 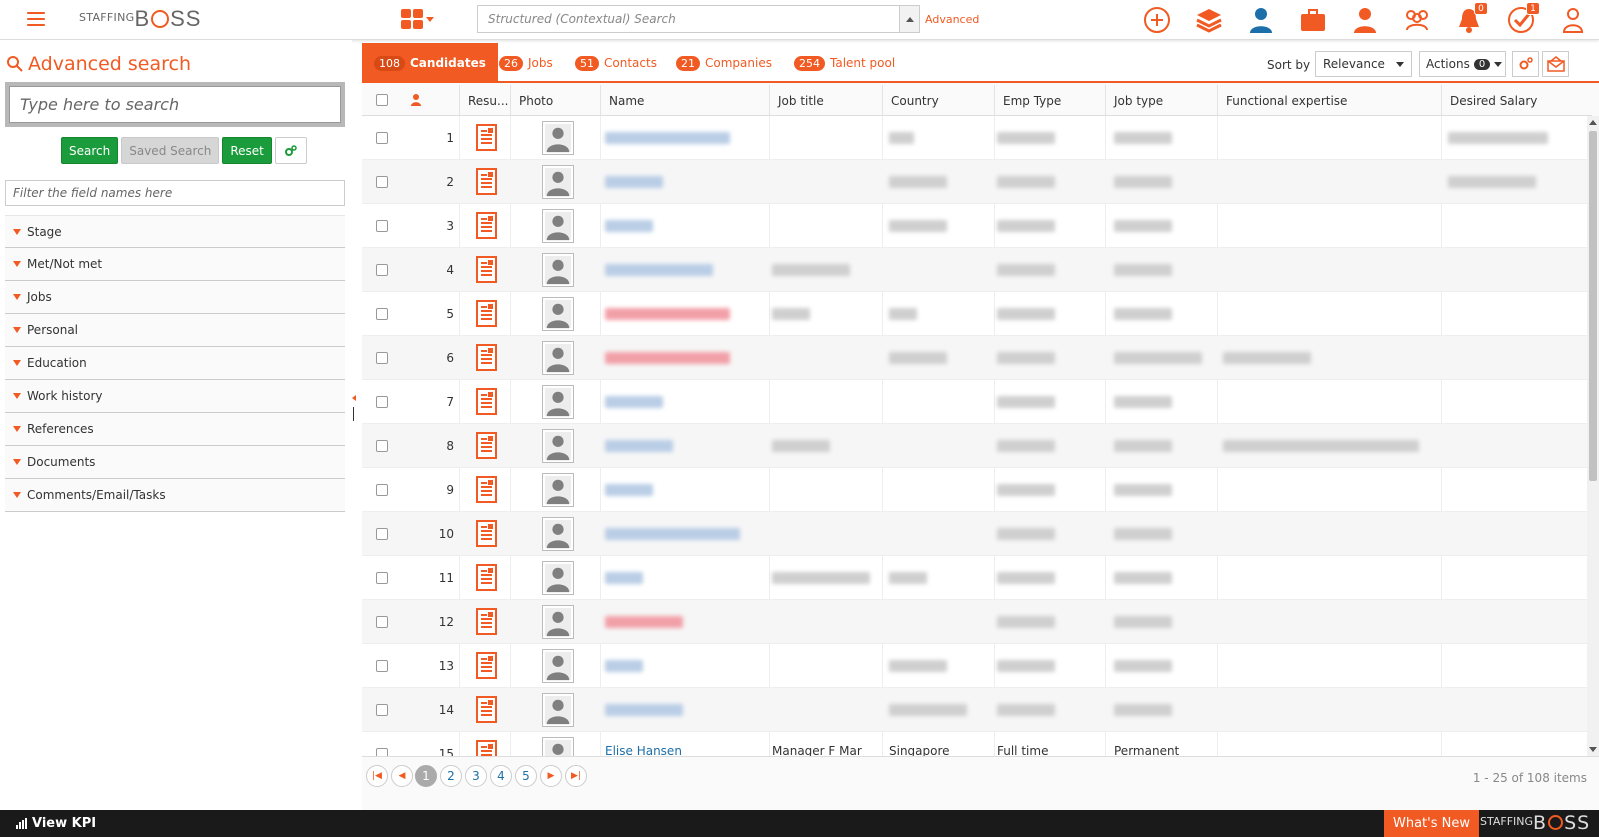 What do you see at coordinates (974, 578) in the screenshot?
I see `table-row: 11` at bounding box center [974, 578].